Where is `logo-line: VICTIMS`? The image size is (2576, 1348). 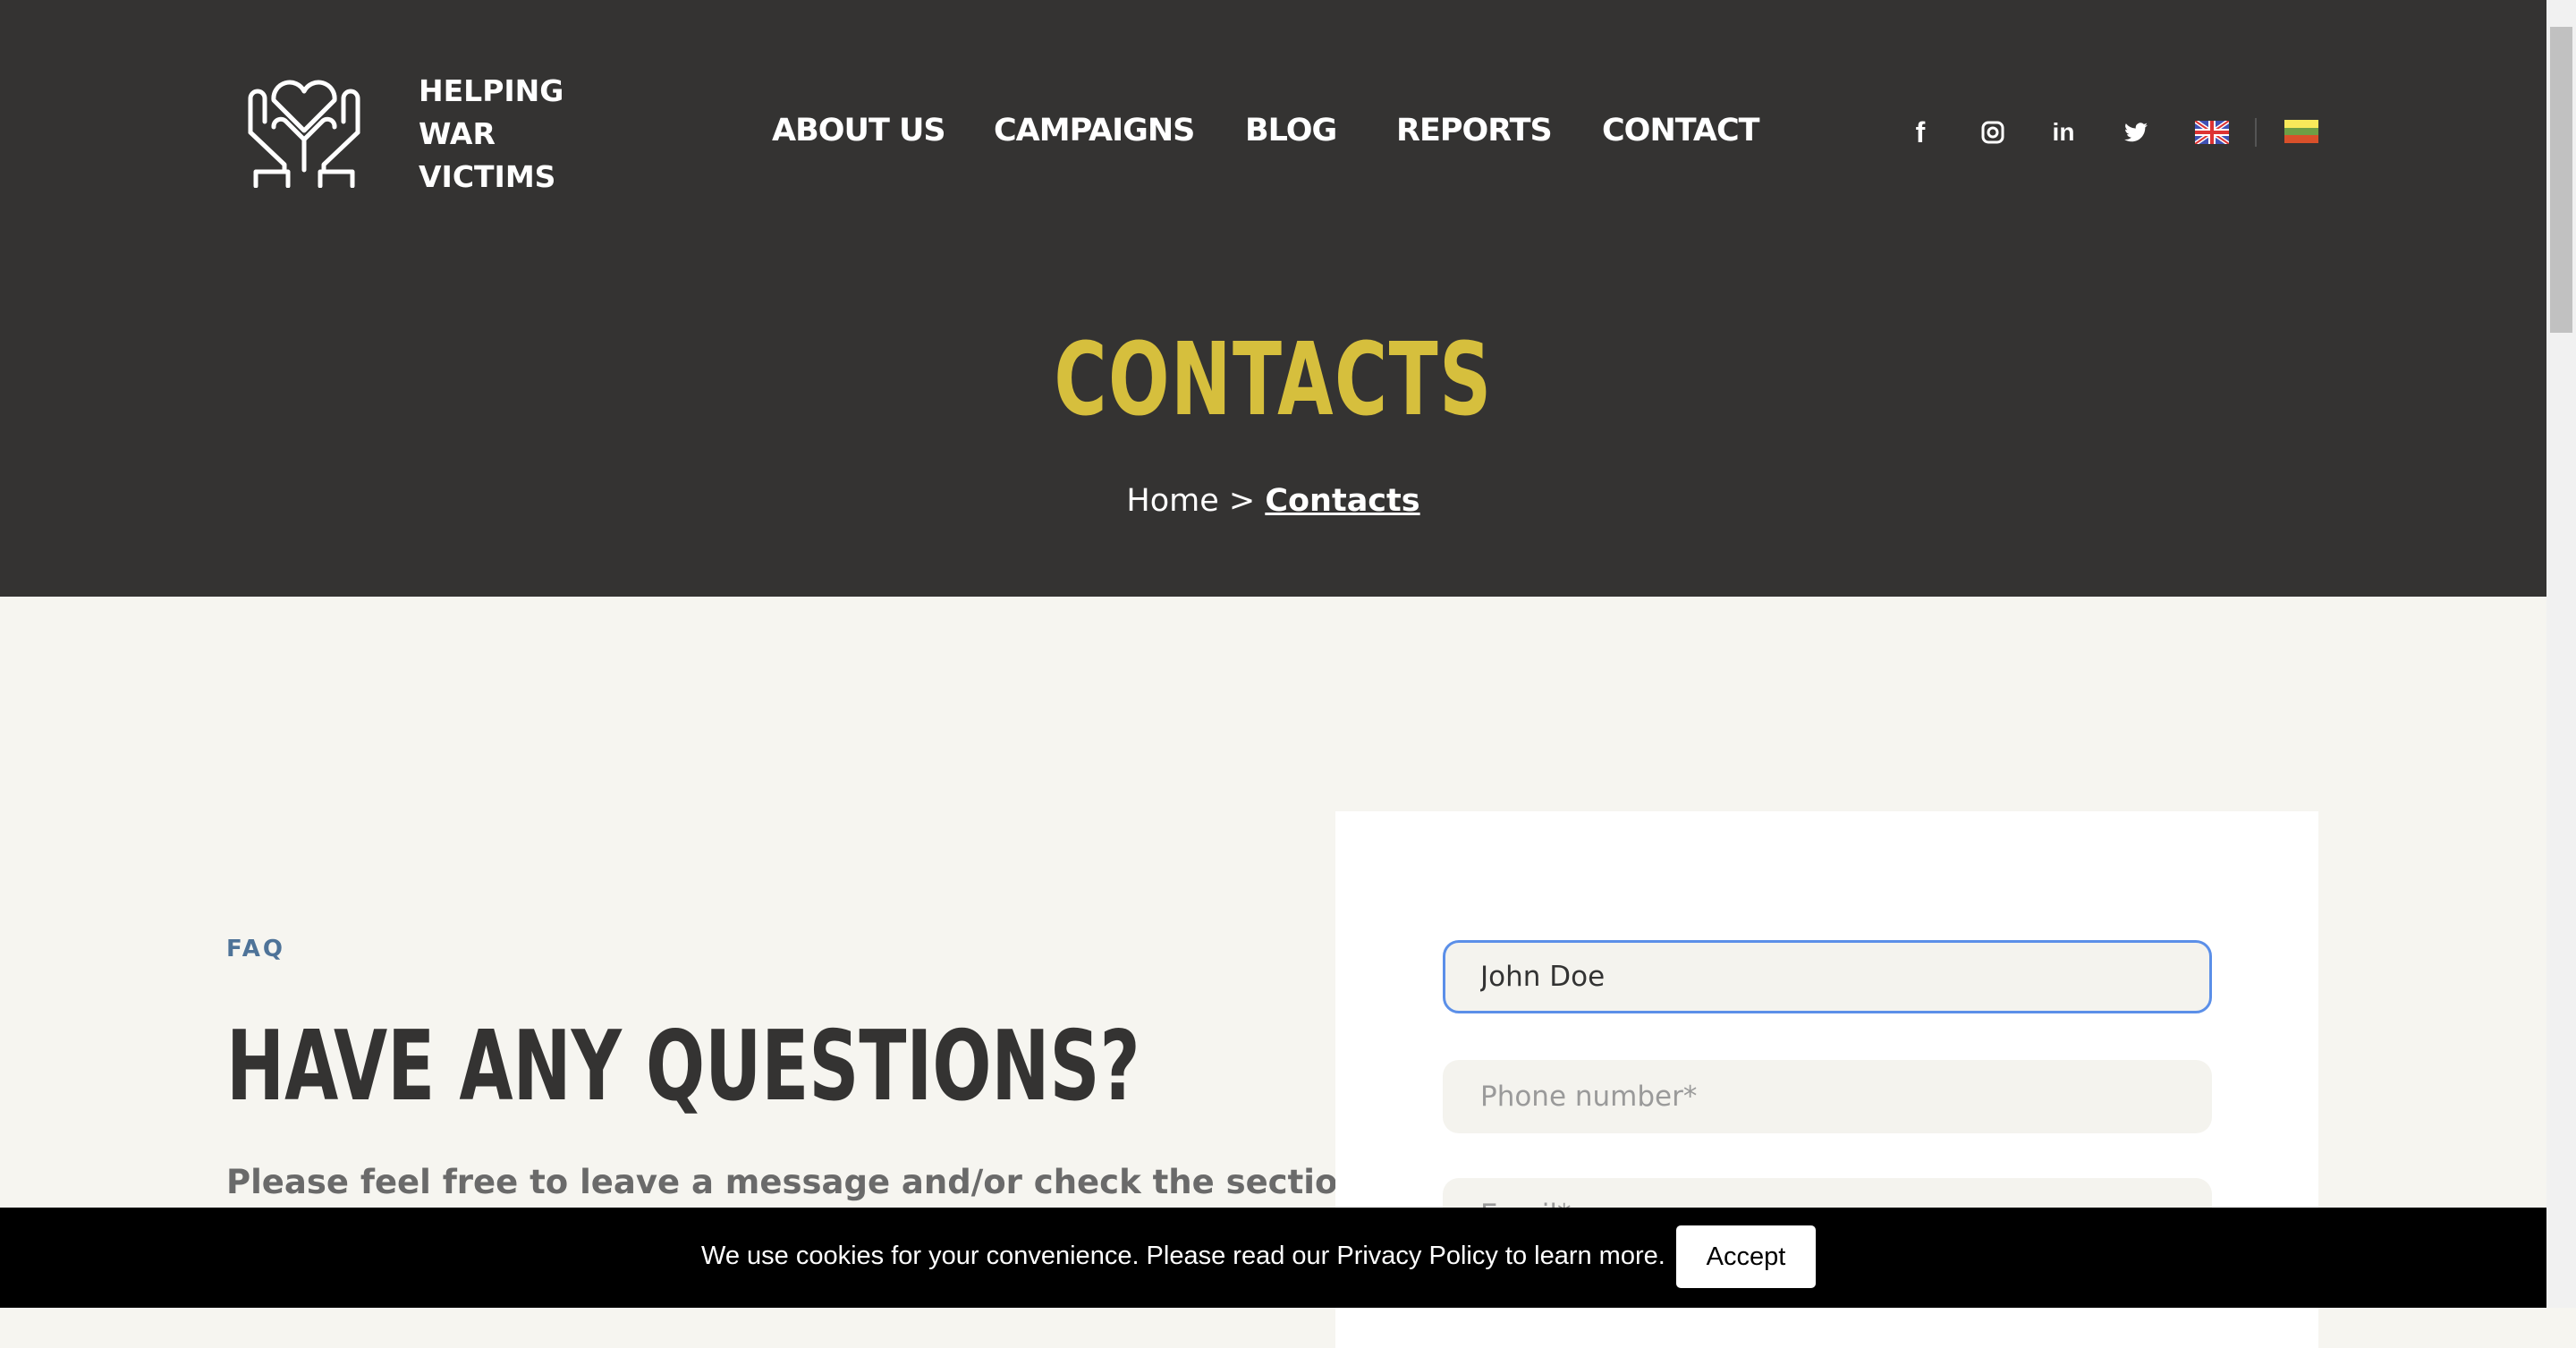
logo-line: VICTIMS is located at coordinates (487, 176).